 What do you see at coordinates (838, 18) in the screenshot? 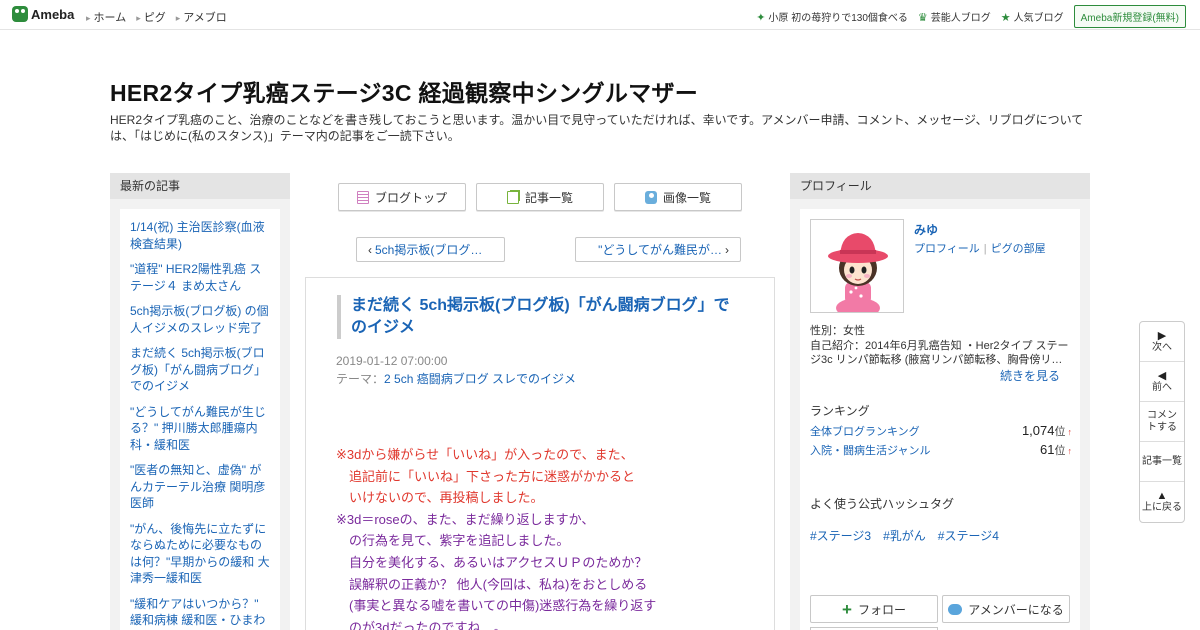
I see `news-label: 小原 初の苺狩りで130個食べる` at bounding box center [838, 18].